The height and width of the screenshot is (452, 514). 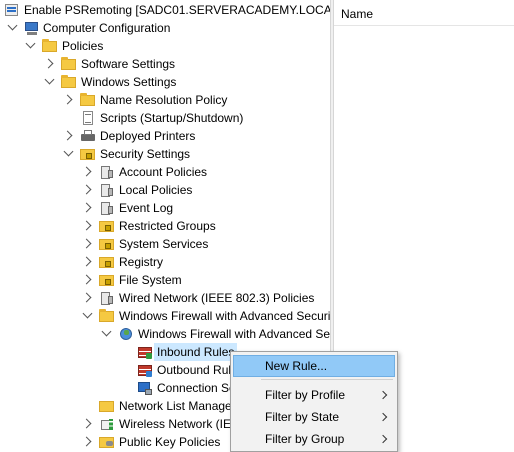 What do you see at coordinates (305, 439) in the screenshot?
I see `menu-item-label: Filter by Group` at bounding box center [305, 439].